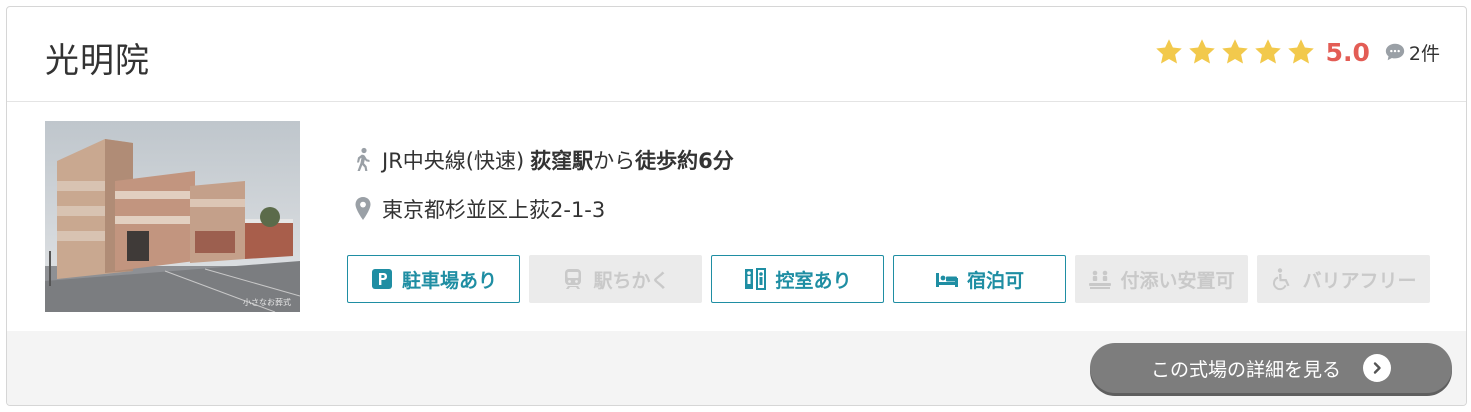  I want to click on view-details-label: この式場の詳細を見る, so click(1245, 369).